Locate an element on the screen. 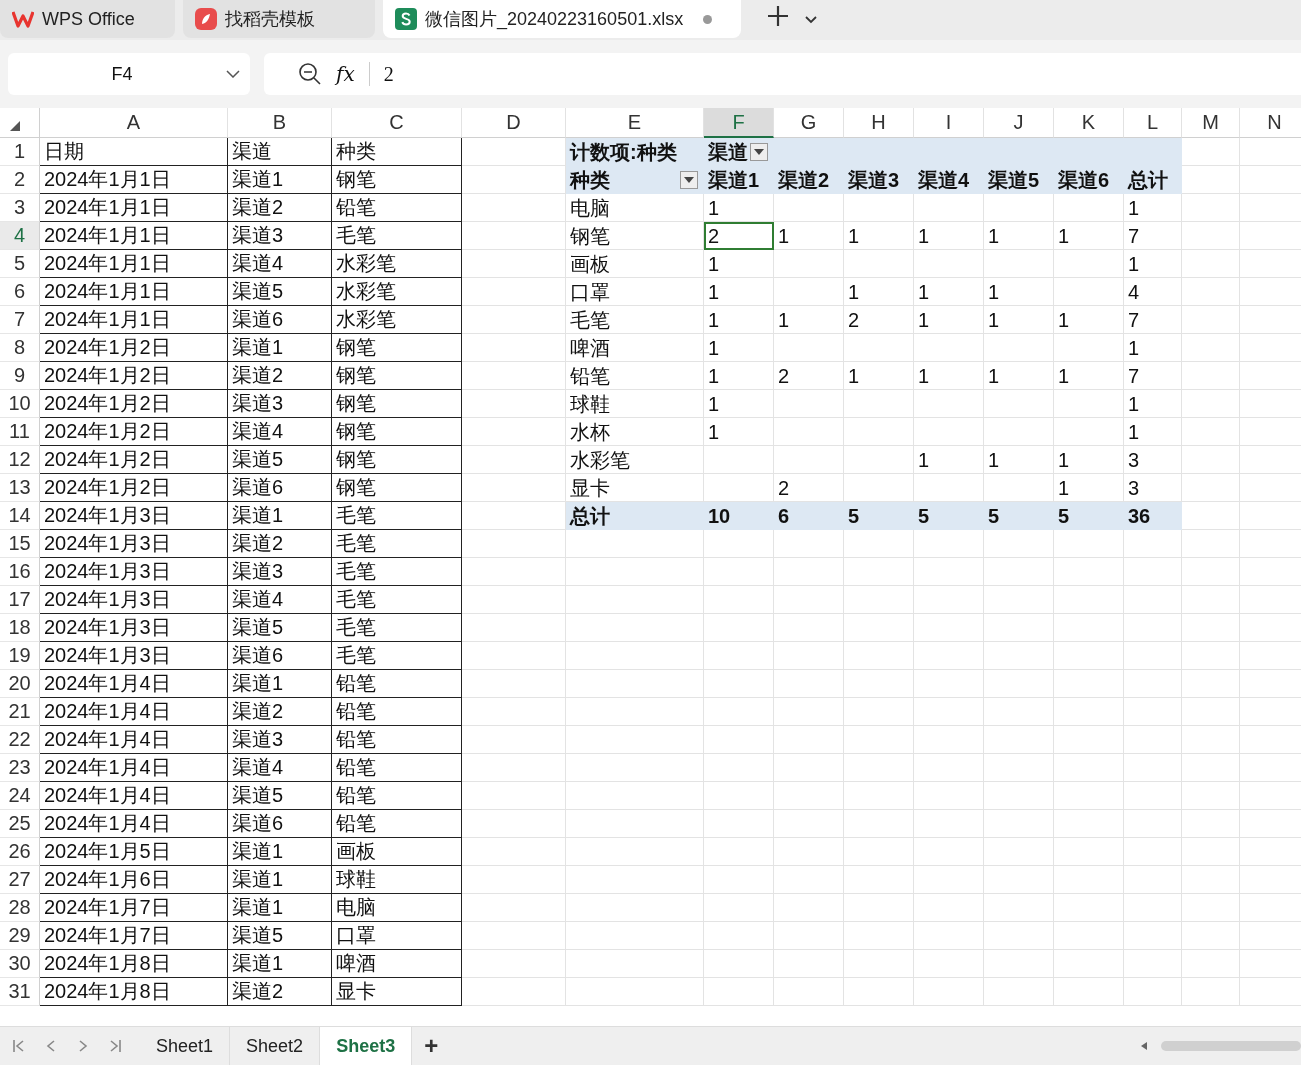  last-sheet-icon is located at coordinates (115, 1046).